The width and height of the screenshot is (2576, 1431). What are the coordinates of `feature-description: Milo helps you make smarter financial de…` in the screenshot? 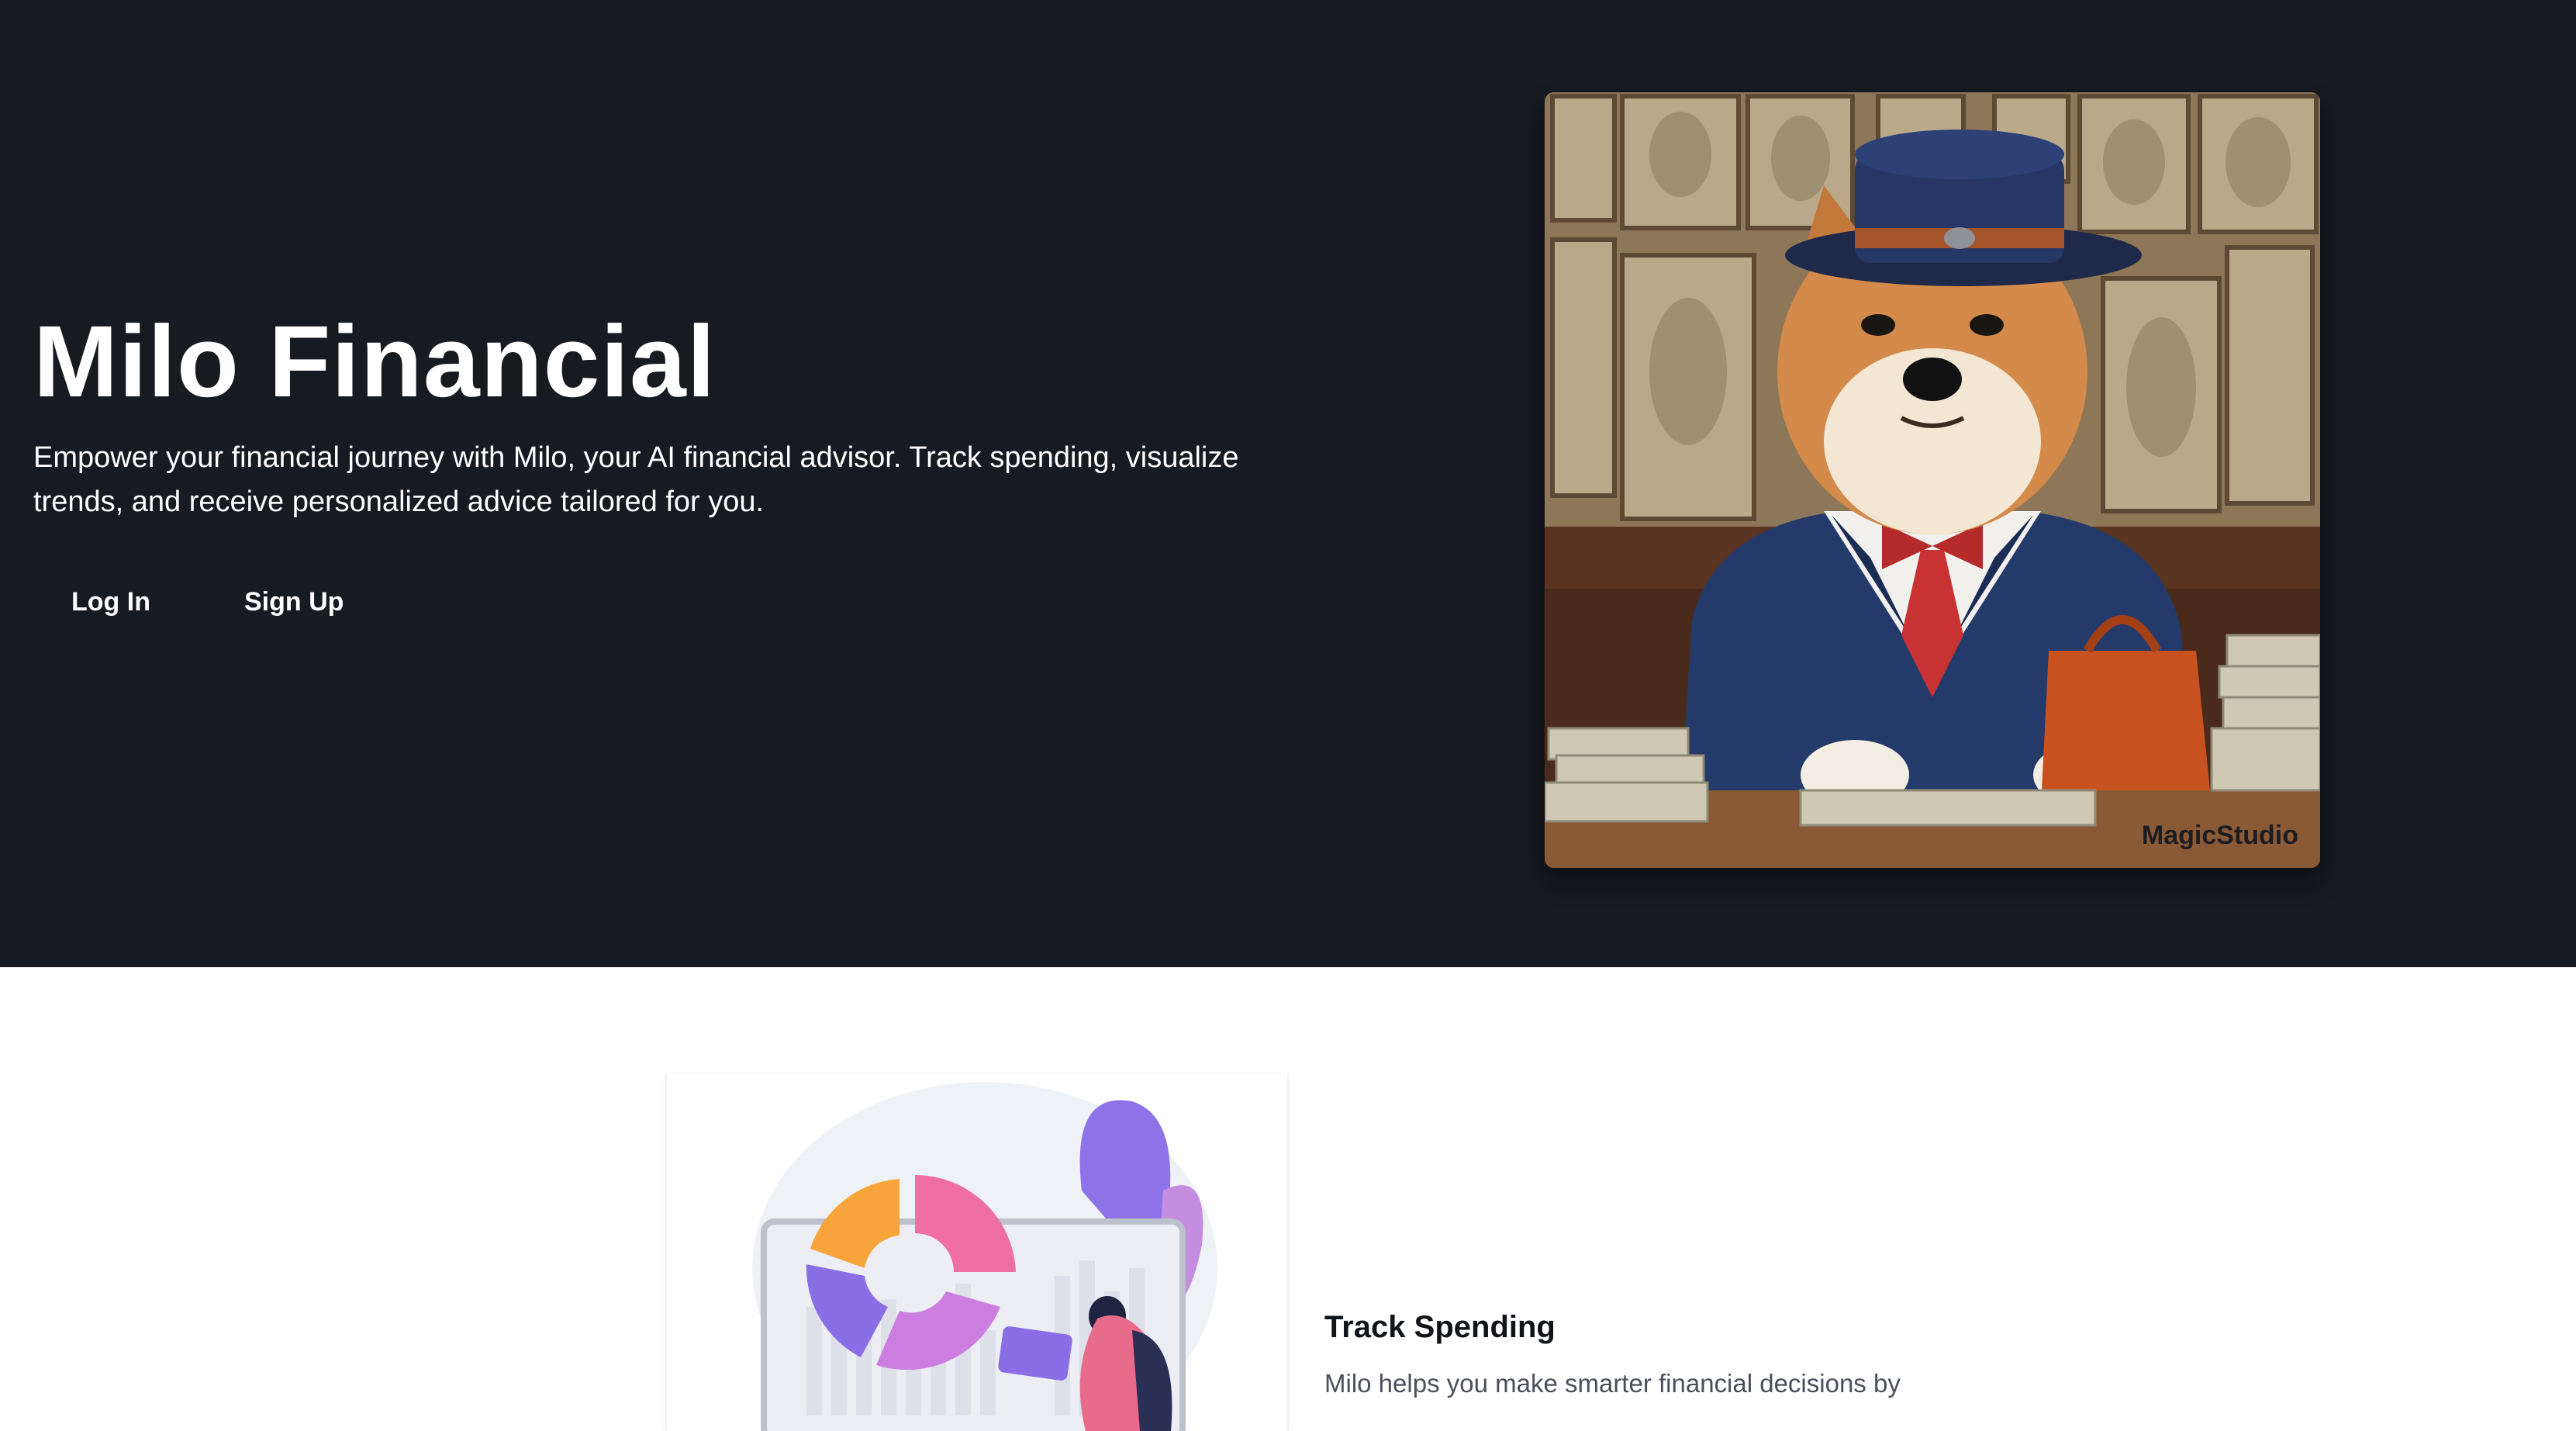 It's located at (1612, 1383).